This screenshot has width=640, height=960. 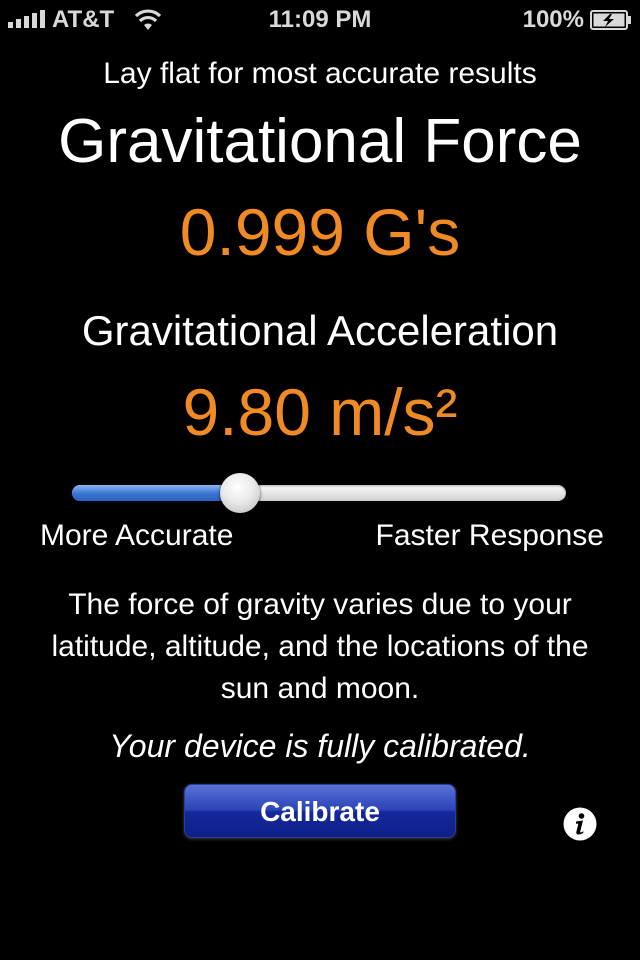 What do you see at coordinates (610, 20) in the screenshot?
I see `battery-charging-icon` at bounding box center [610, 20].